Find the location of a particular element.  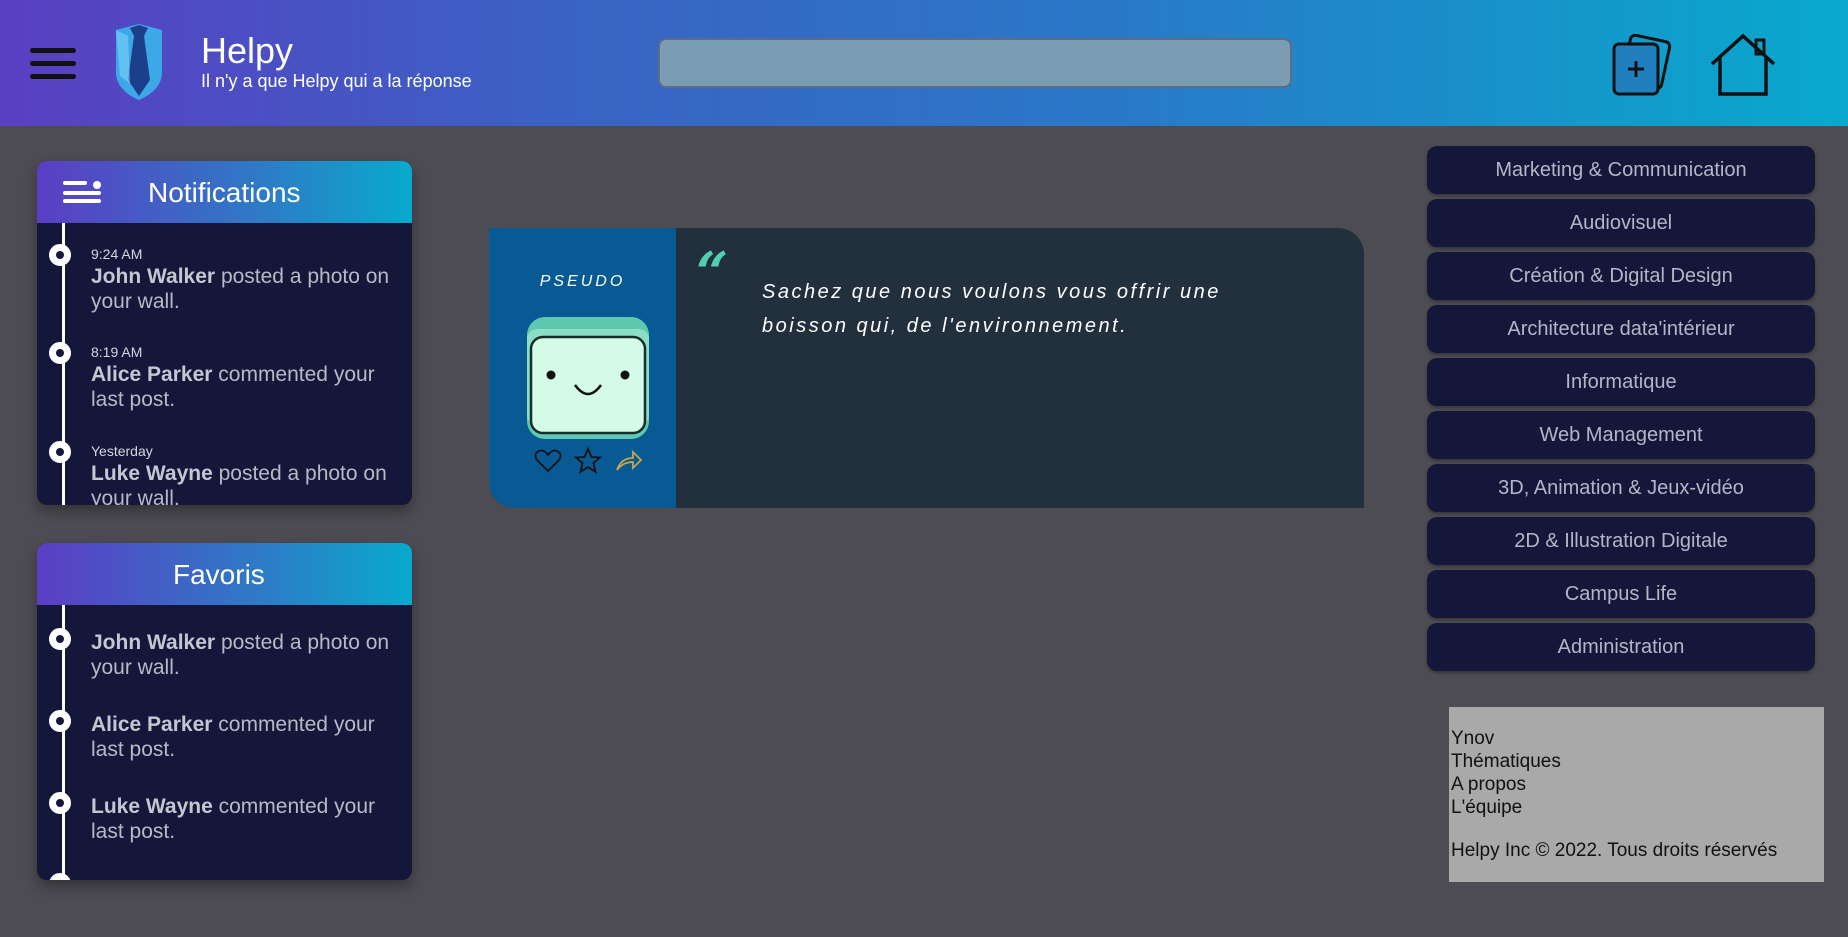

footer-links: Ynov Thématiques A propos L'équipe is located at coordinates (1506, 773).